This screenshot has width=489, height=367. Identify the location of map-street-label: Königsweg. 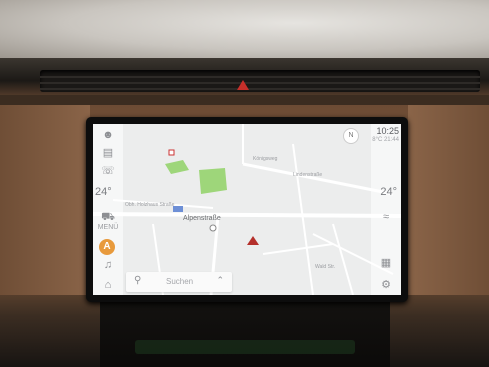
(265, 159).